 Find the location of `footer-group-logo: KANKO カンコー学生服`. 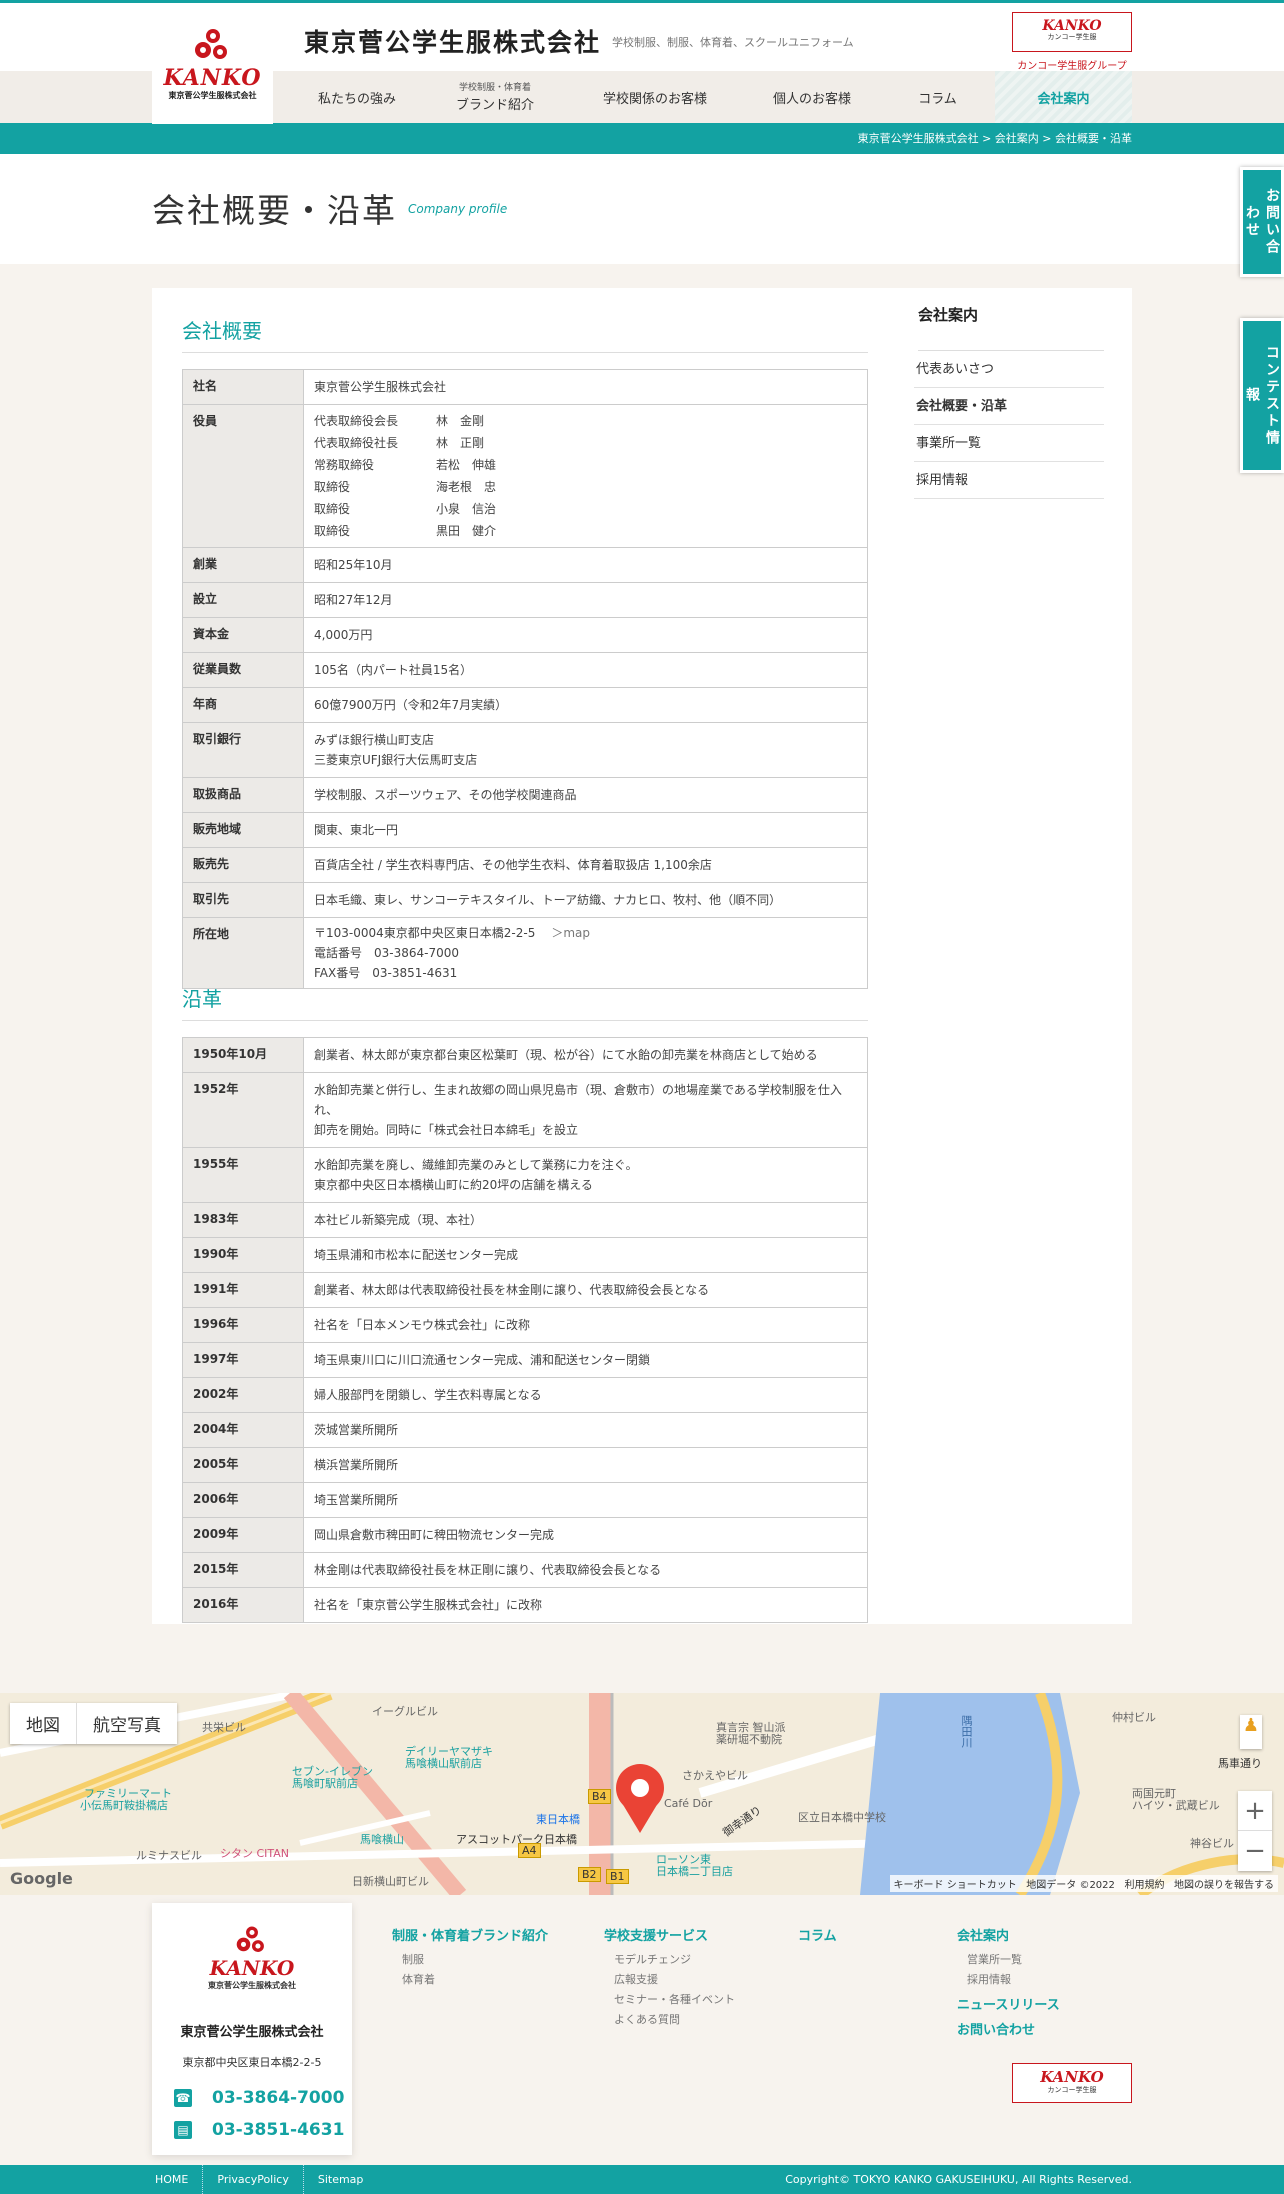

footer-group-logo: KANKO カンコー学生服 is located at coordinates (1072, 2083).